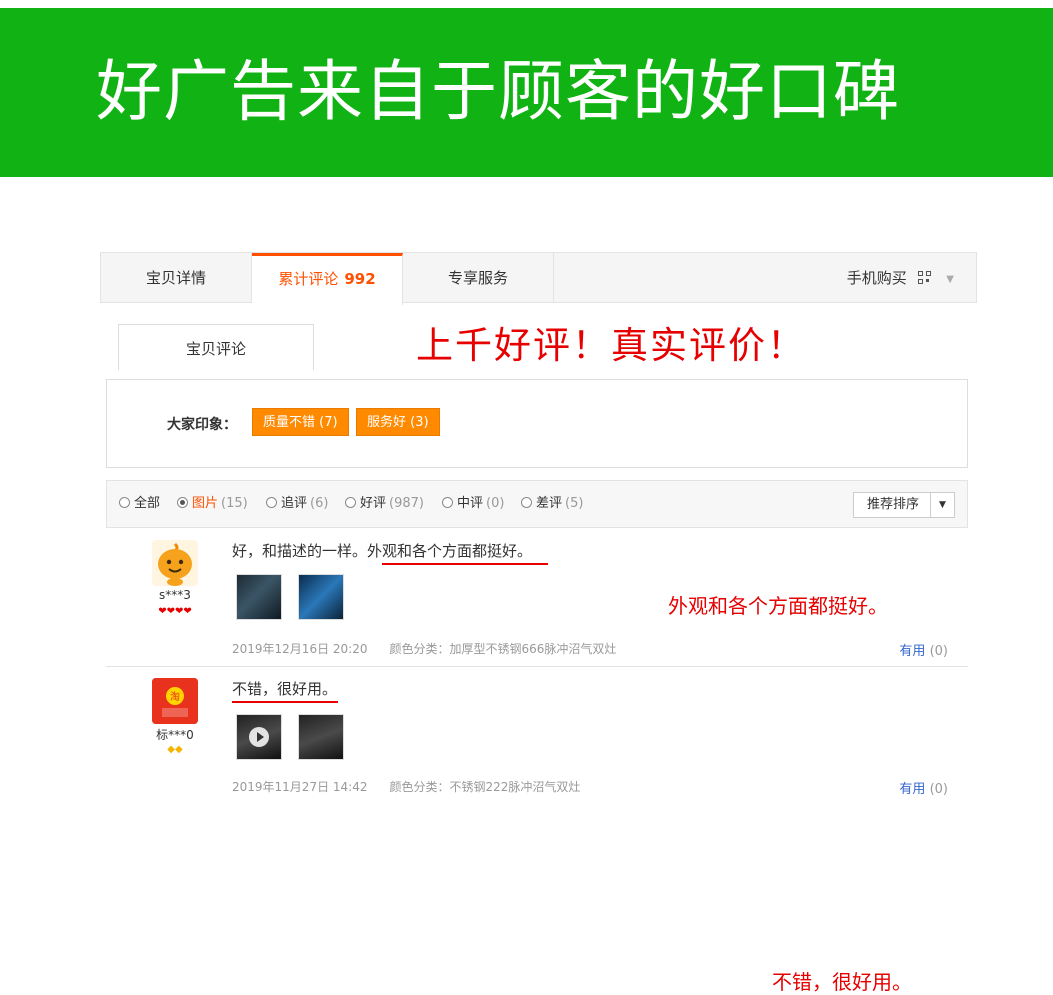 The height and width of the screenshot is (995, 1053). I want to click on qr-code-icon, so click(924, 278).